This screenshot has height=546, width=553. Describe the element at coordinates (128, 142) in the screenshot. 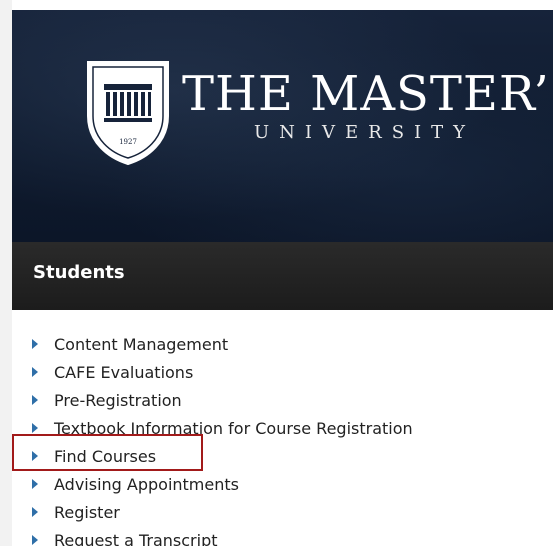

I see `crest-year: 1927` at that location.